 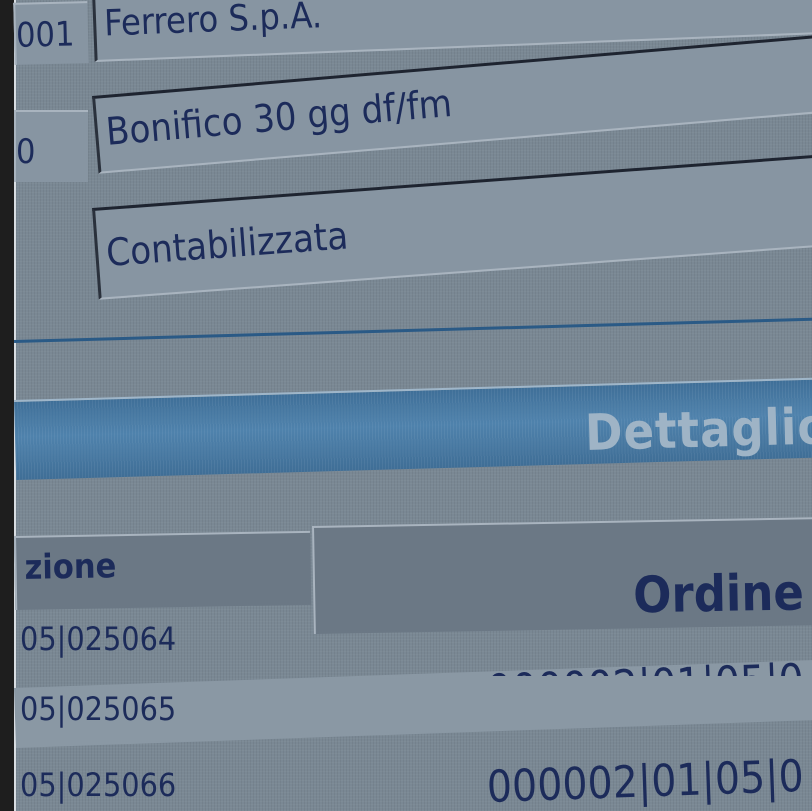 I want to click on table-cell-col1: 05|025065, so click(x=98, y=709).